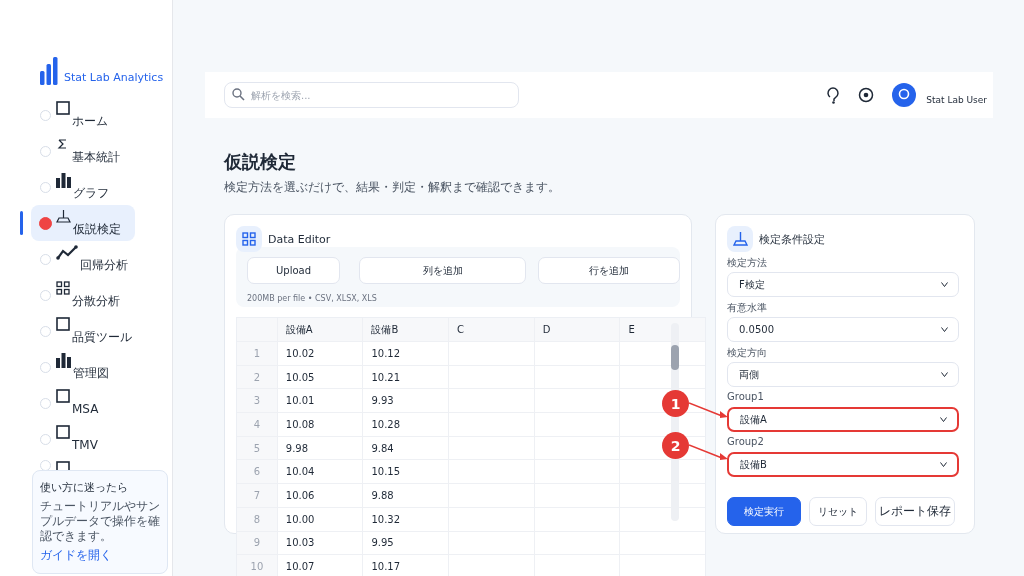 The image size is (1024, 576). Describe the element at coordinates (405, 329) in the screenshot. I see `column-header: 設備B` at that location.